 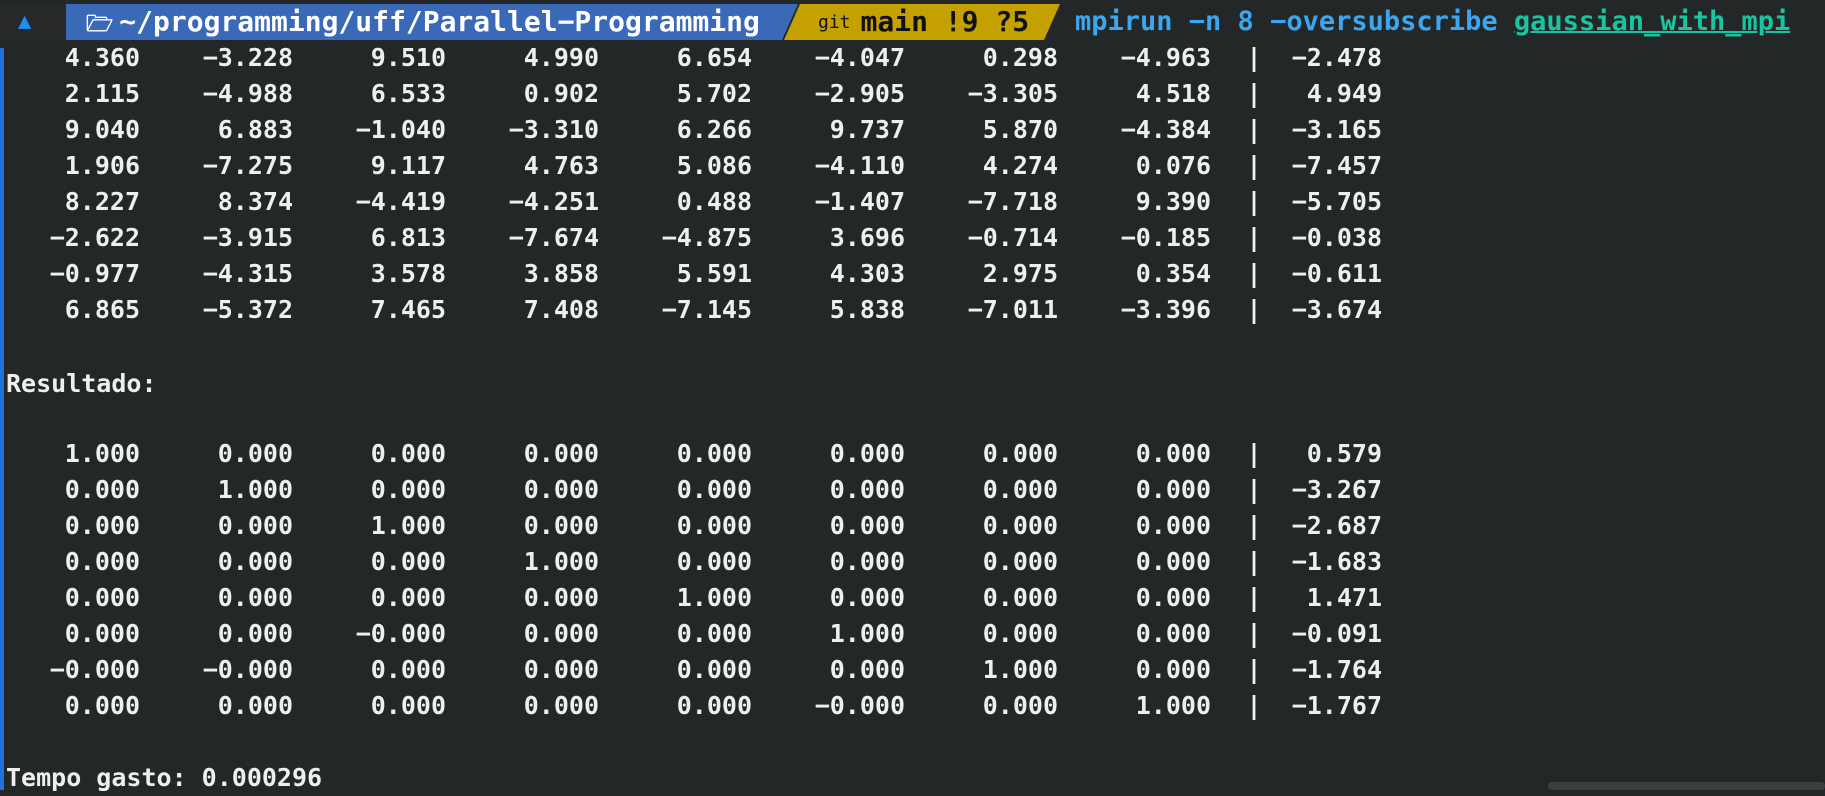 I want to click on matrix-cell: 7.465, so click(x=408, y=309).